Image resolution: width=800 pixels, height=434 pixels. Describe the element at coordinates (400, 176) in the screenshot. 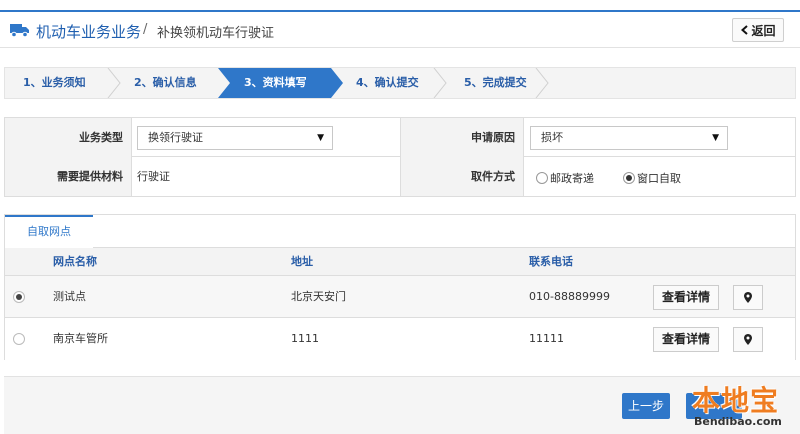

I see `form-row: 需要提供材料 行驶证 取件方式 邮政寄递 窗口自取` at that location.